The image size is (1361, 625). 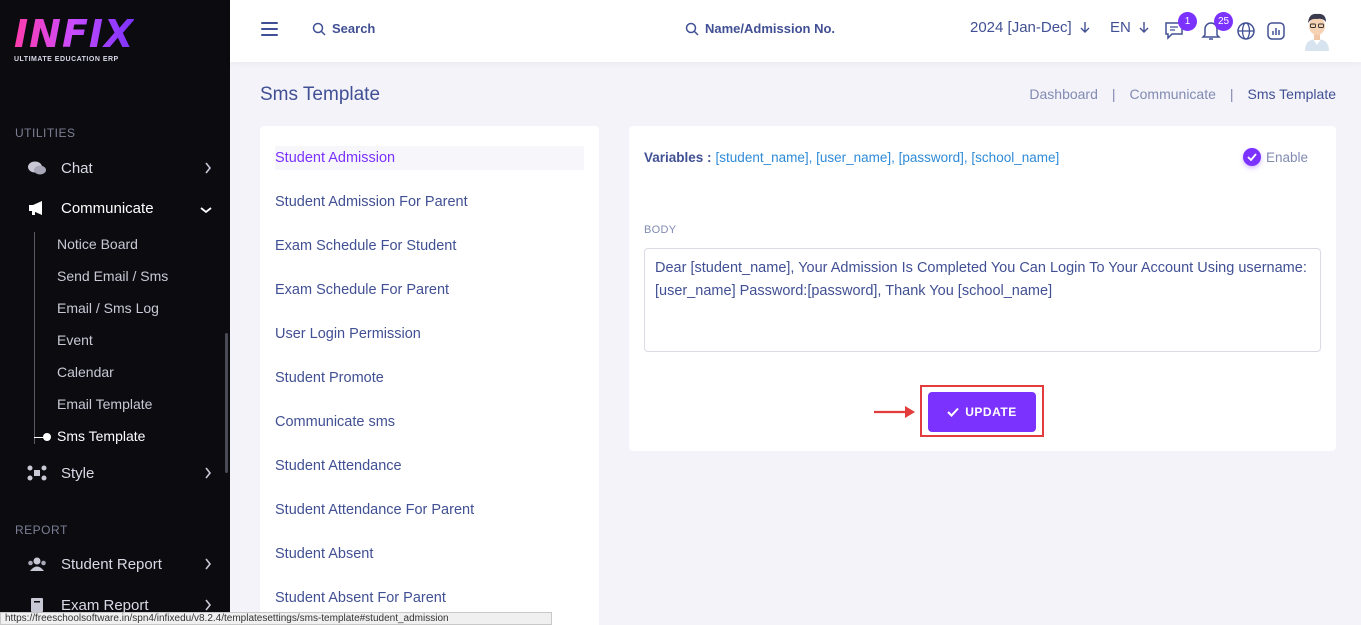 What do you see at coordinates (660, 230) in the screenshot?
I see `body-label: BODY` at bounding box center [660, 230].